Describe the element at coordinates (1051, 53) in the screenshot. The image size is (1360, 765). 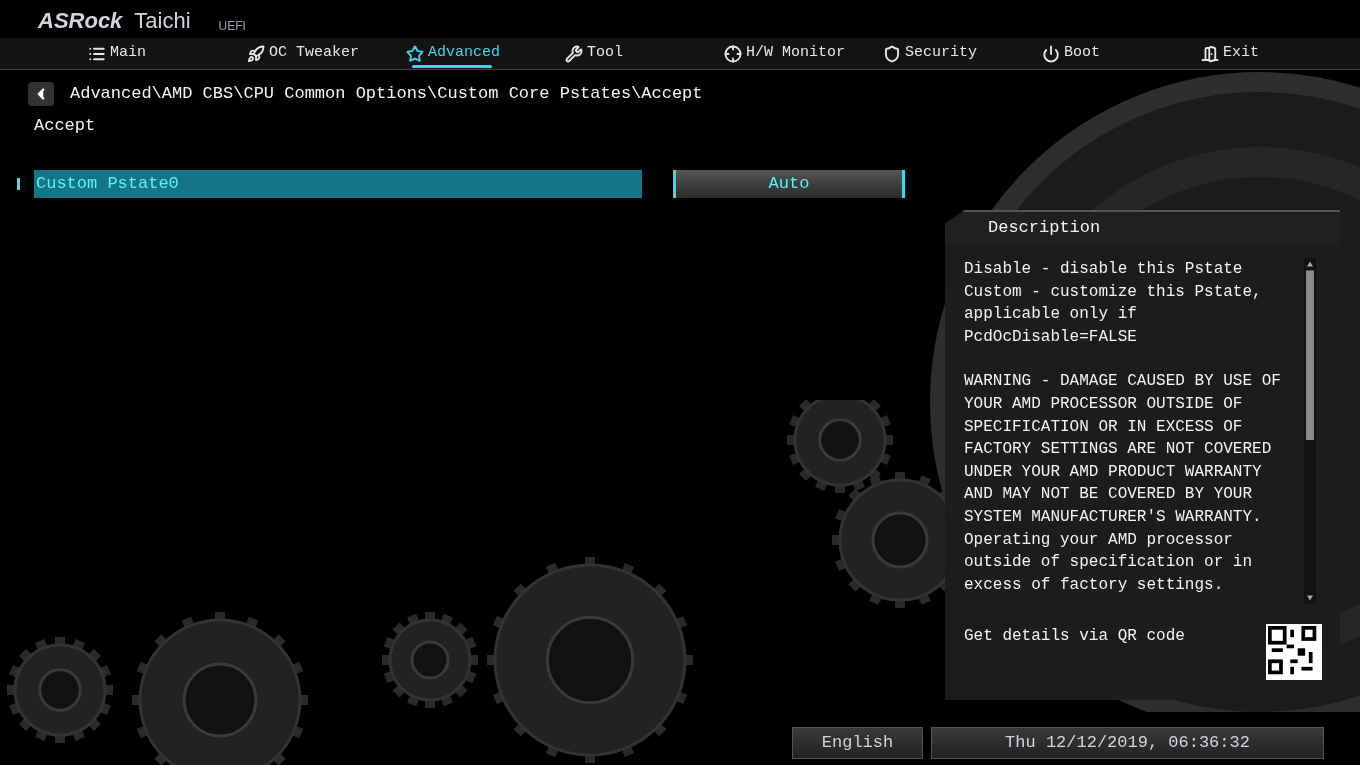
I see `power-icon` at that location.